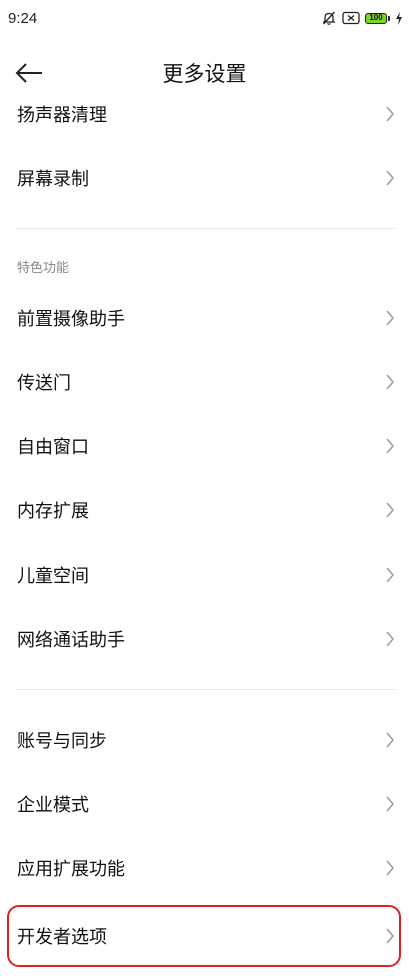  Describe the element at coordinates (62, 115) in the screenshot. I see `setting-item-label: 扬声器清理` at that location.